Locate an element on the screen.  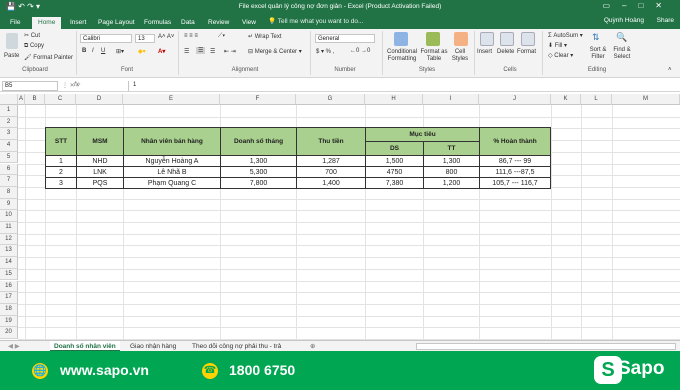
tab-review: Review is located at coordinates (218, 23).